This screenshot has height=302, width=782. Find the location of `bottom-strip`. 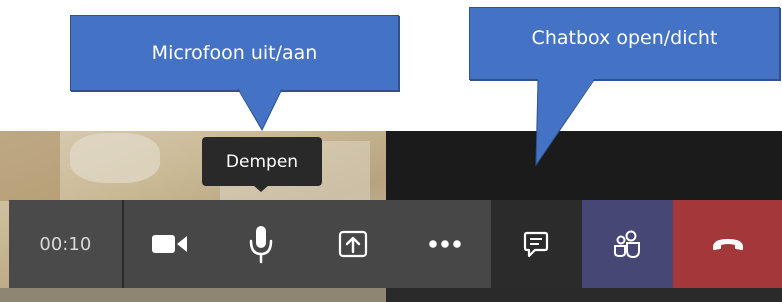

bottom-strip is located at coordinates (391, 295).